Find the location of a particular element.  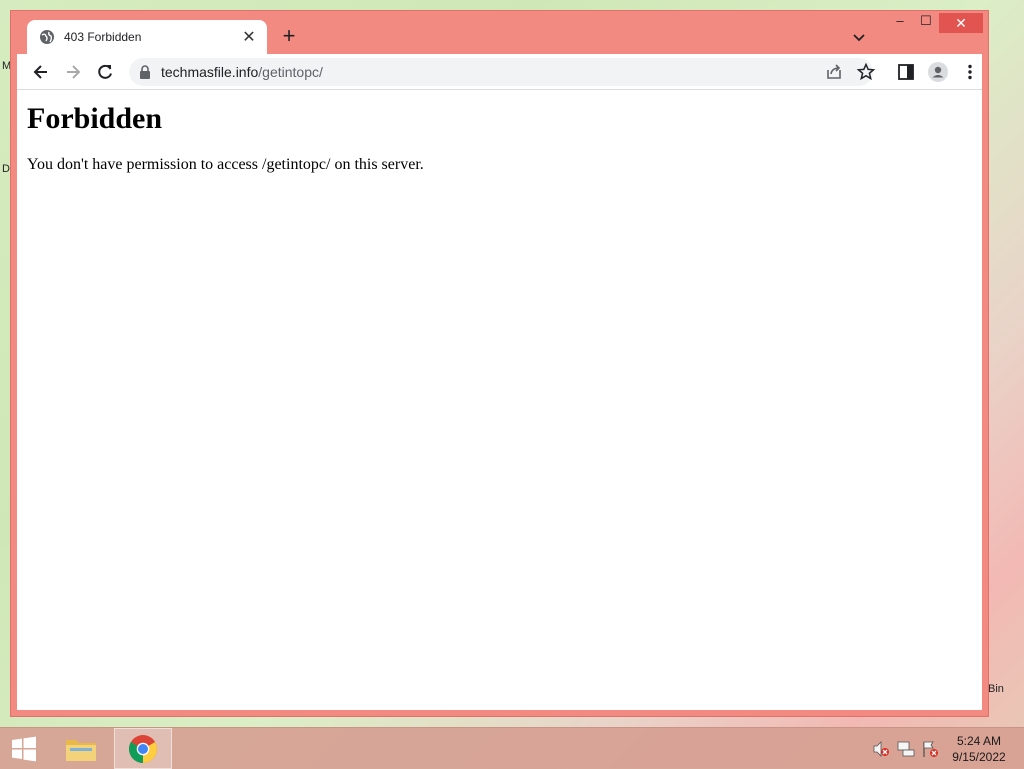

folder-icon is located at coordinates (81, 750).